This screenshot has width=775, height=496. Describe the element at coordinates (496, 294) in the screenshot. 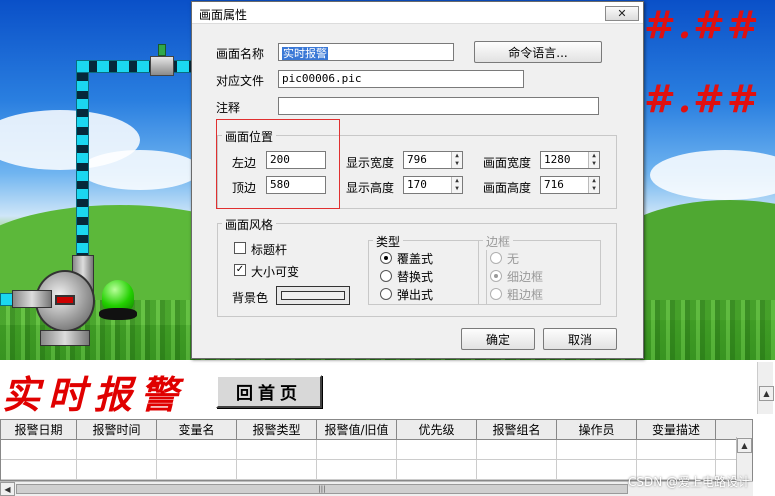

I see `border-radio-thick` at that location.